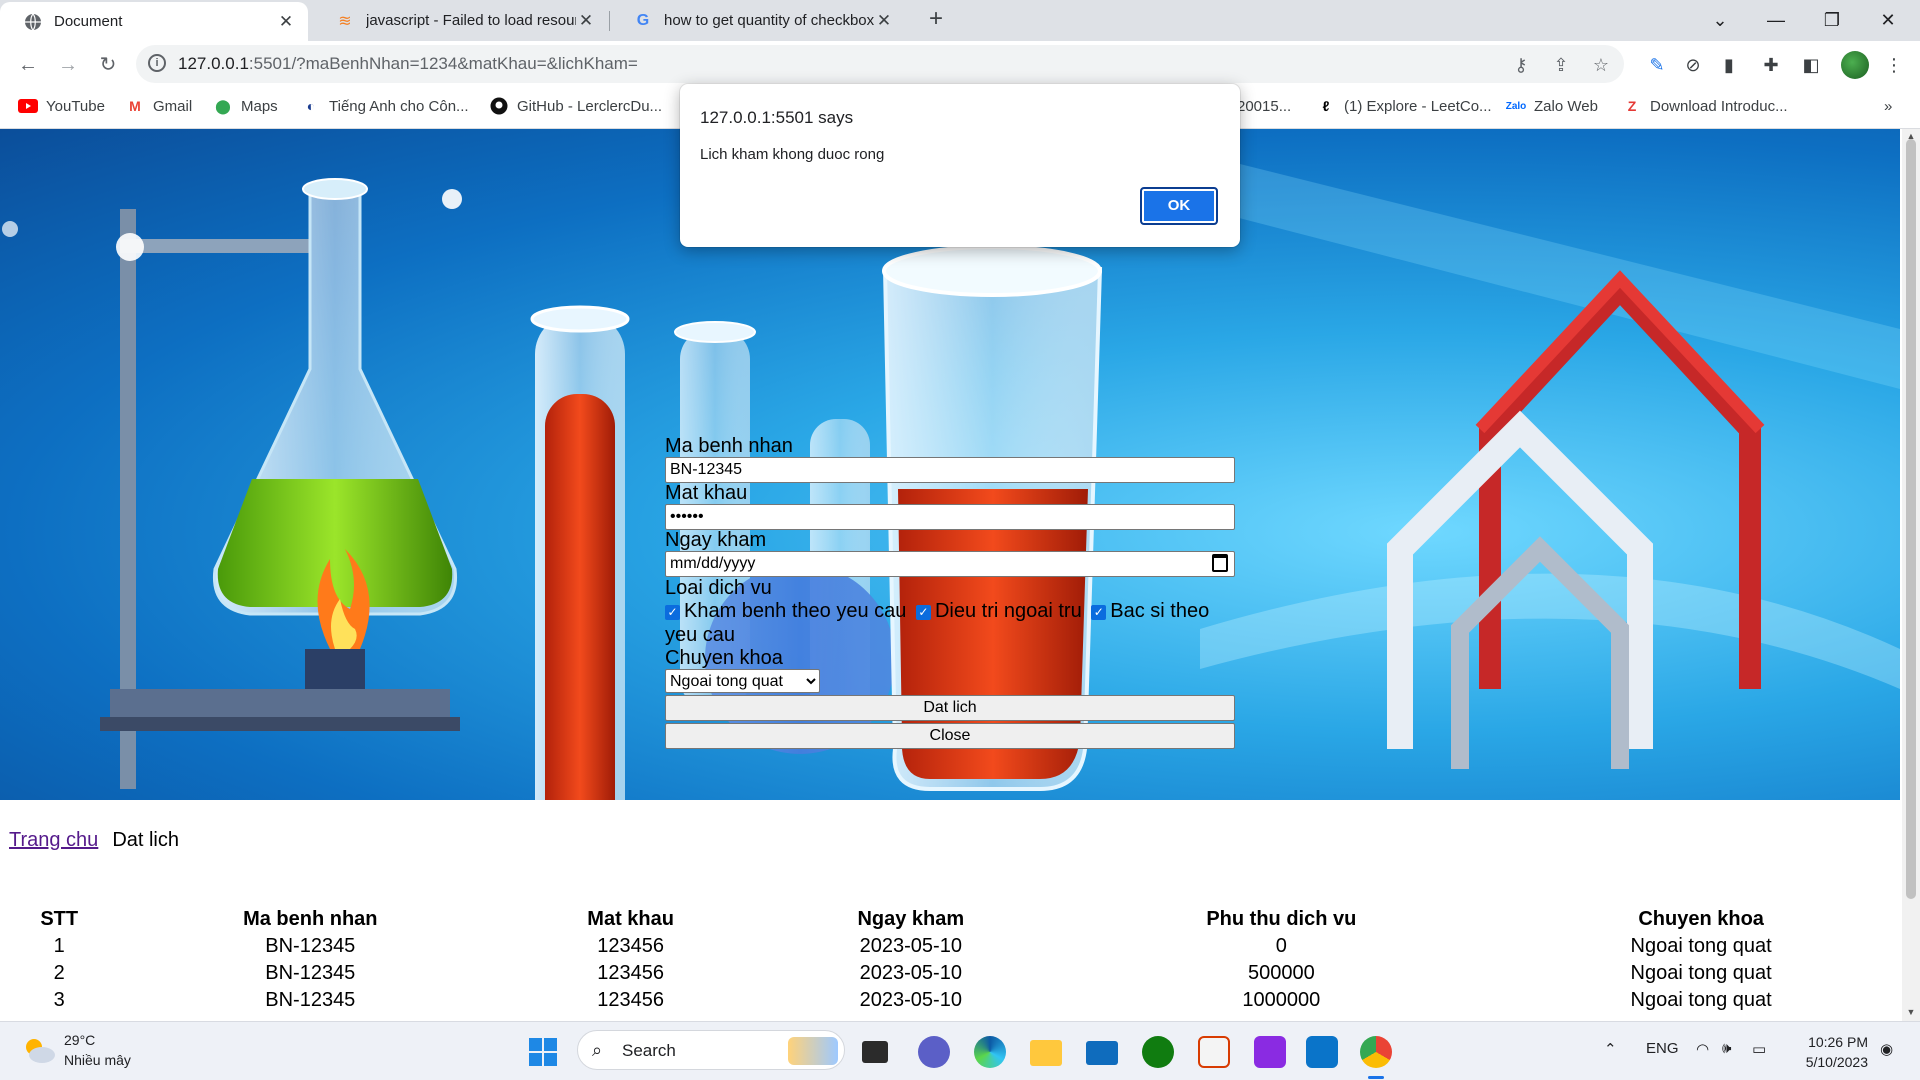  I want to click on bookmark-zalo: Zalo Zalo Web, so click(1552, 106).